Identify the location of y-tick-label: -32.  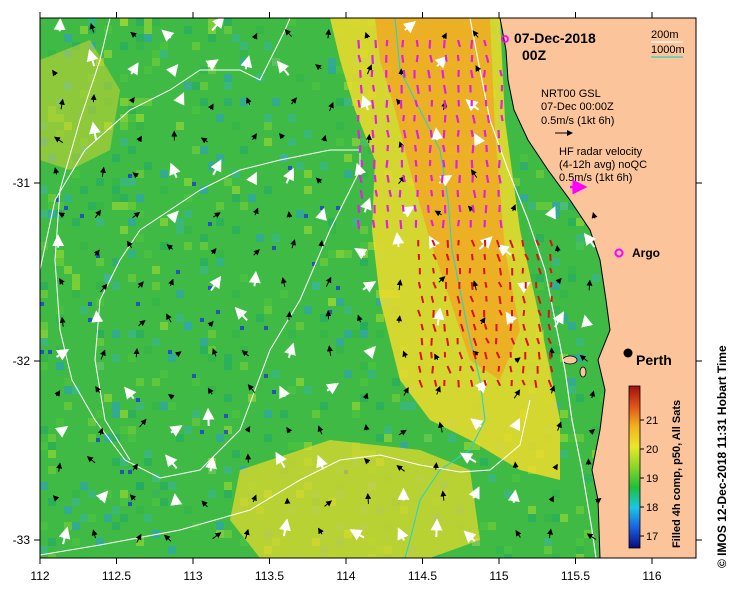
(22, 361).